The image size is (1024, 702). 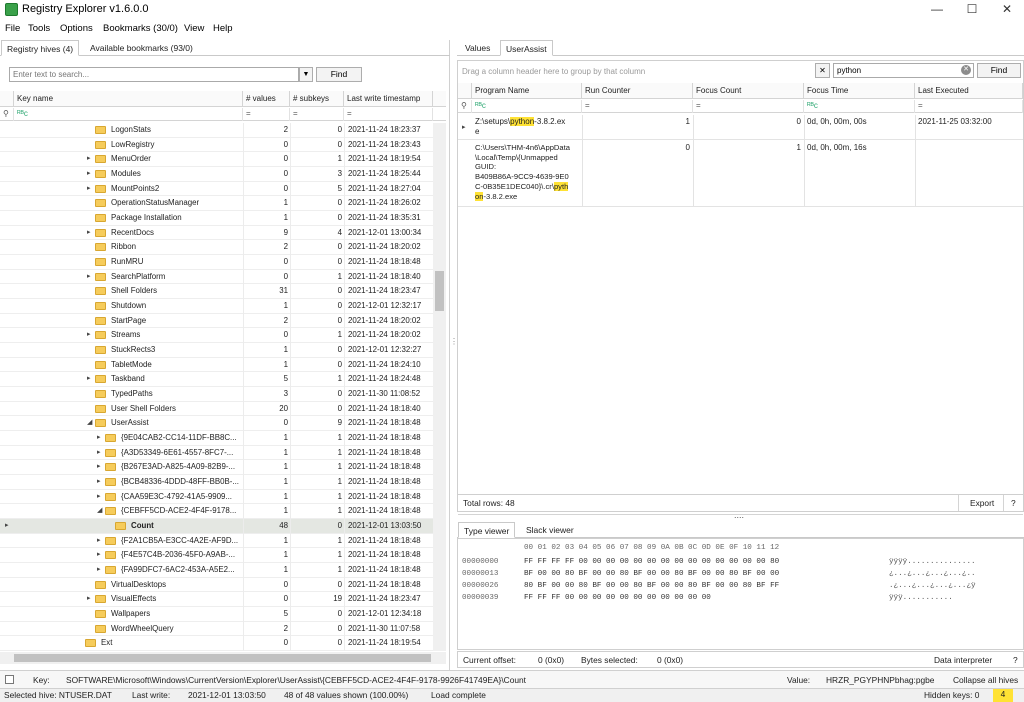 I want to click on key-path-checkbox, so click(x=9, y=679).